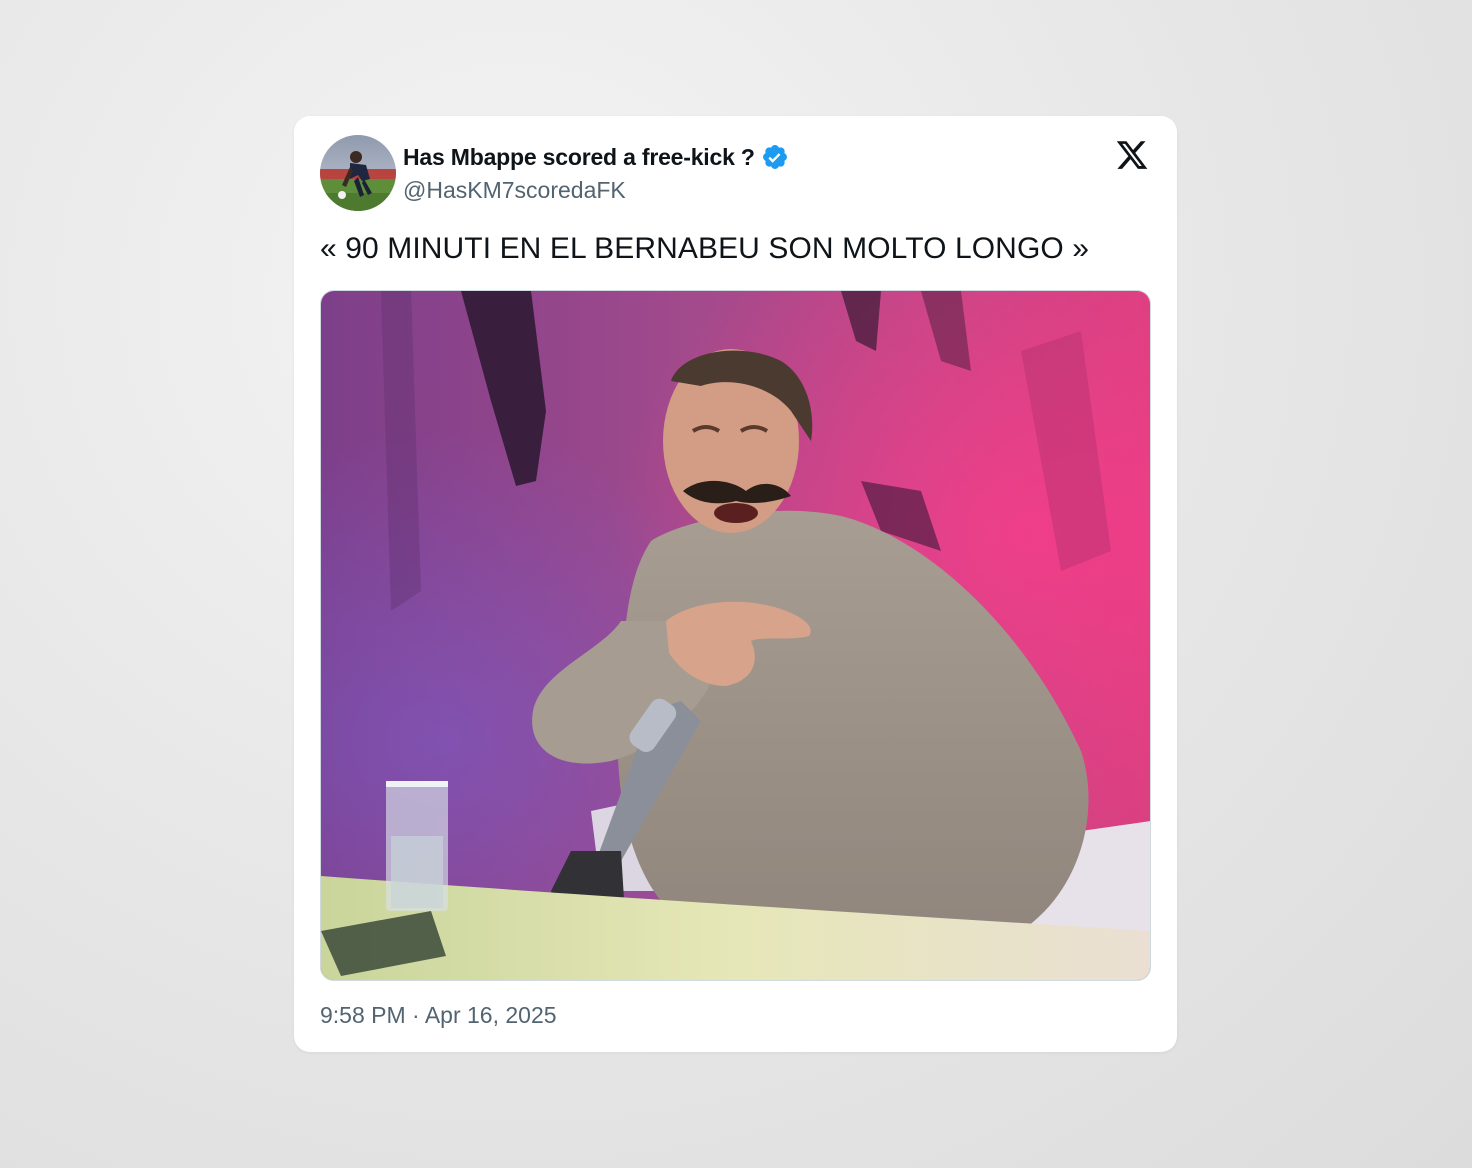  I want to click on user-handle: @HasKM7scoredaFK, so click(514, 190).